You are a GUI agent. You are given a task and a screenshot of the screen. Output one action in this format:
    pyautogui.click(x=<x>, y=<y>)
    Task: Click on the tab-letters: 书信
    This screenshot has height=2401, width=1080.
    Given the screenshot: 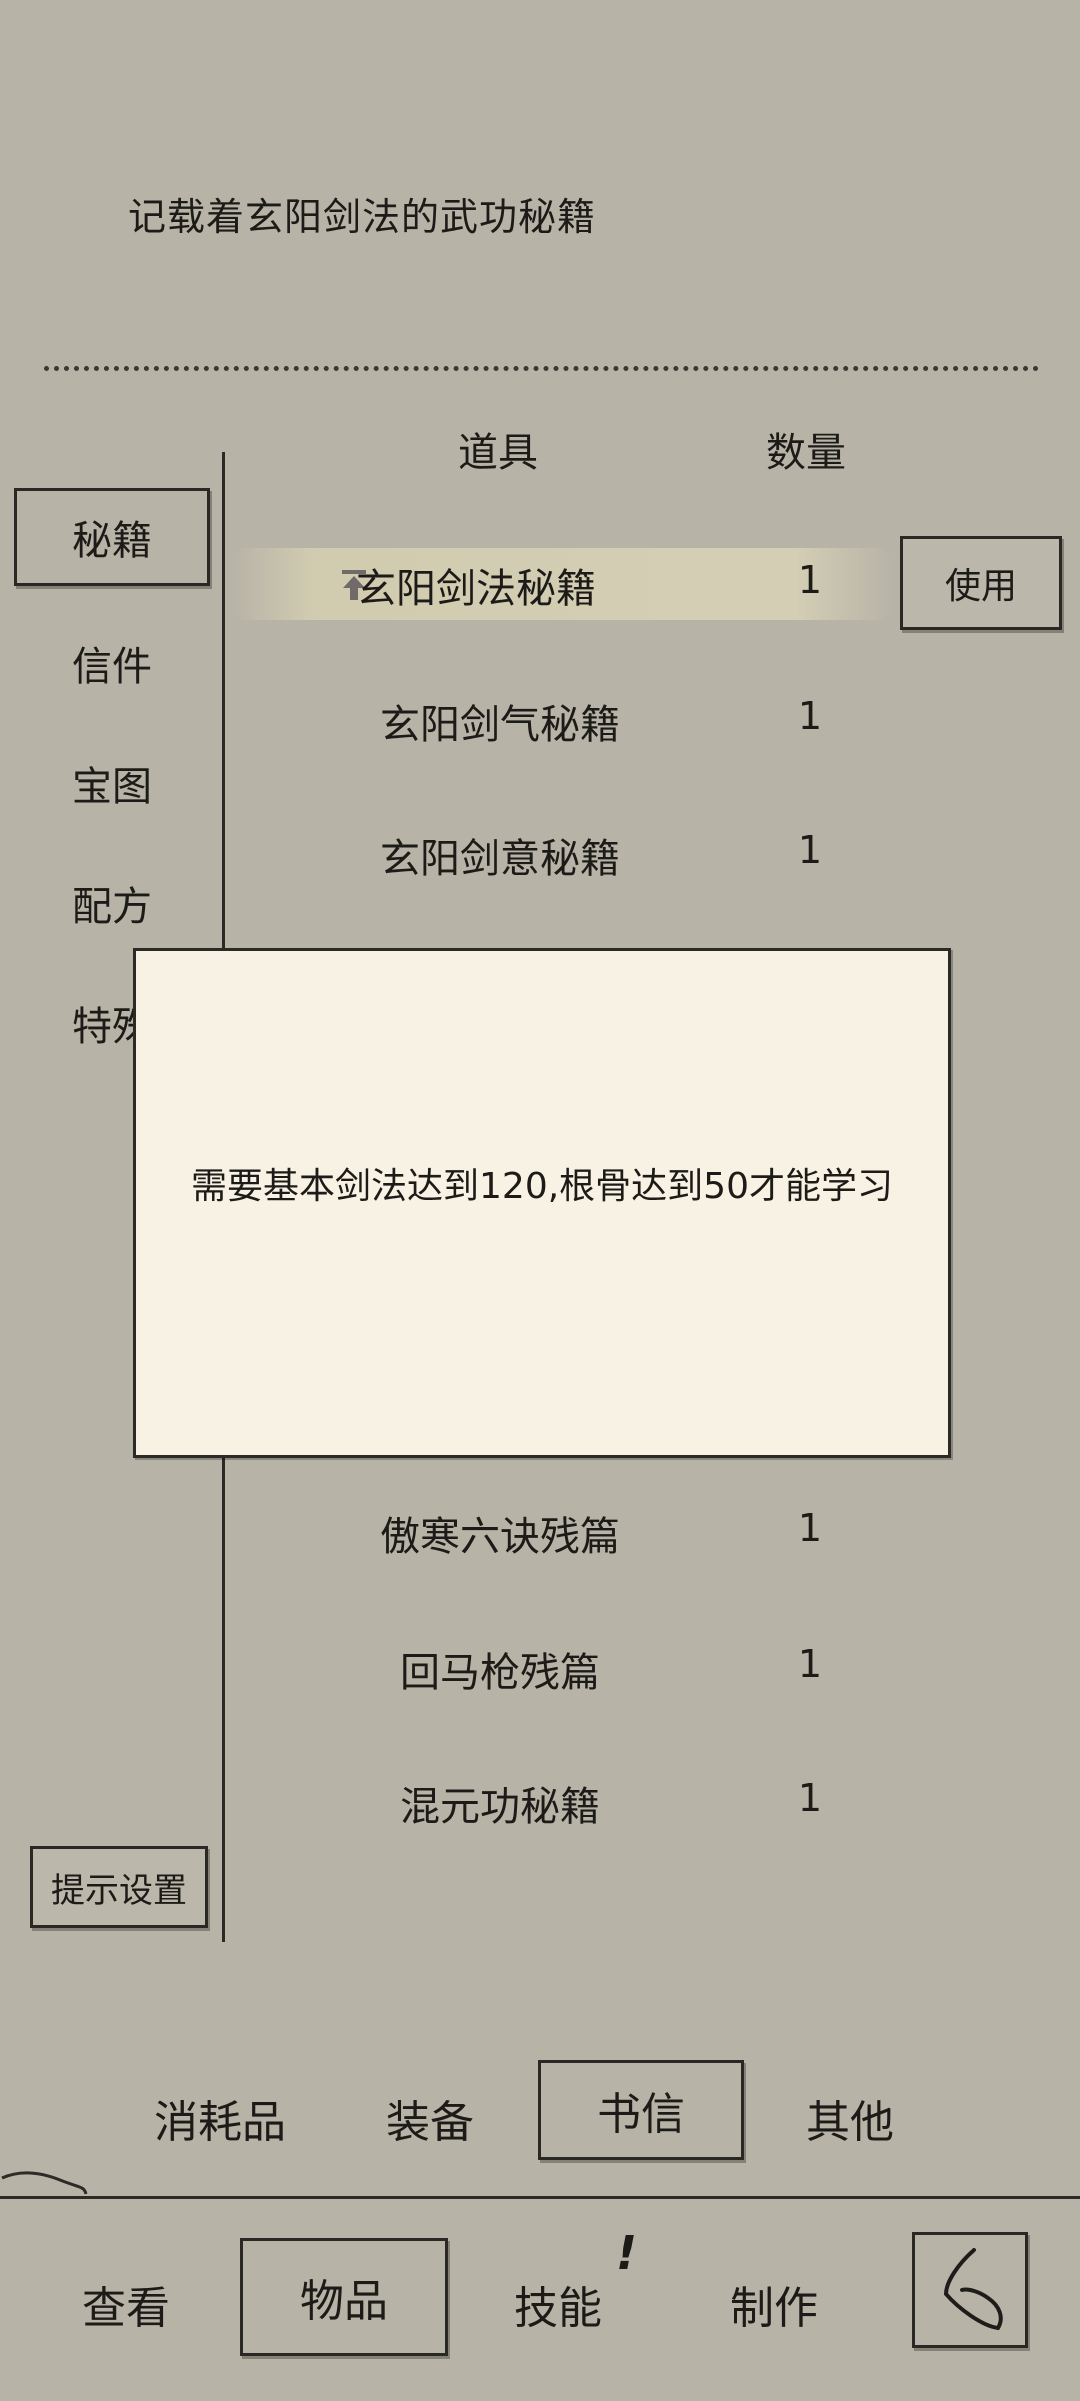 What is the action you would take?
    pyautogui.click(x=641, y=2110)
    